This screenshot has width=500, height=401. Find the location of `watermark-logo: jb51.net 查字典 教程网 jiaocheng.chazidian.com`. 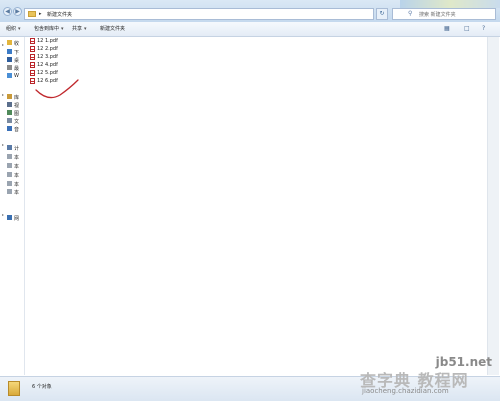

watermark-logo: jb51.net 查字典 教程网 jiaocheng.chazidian.com is located at coordinates (426, 375).